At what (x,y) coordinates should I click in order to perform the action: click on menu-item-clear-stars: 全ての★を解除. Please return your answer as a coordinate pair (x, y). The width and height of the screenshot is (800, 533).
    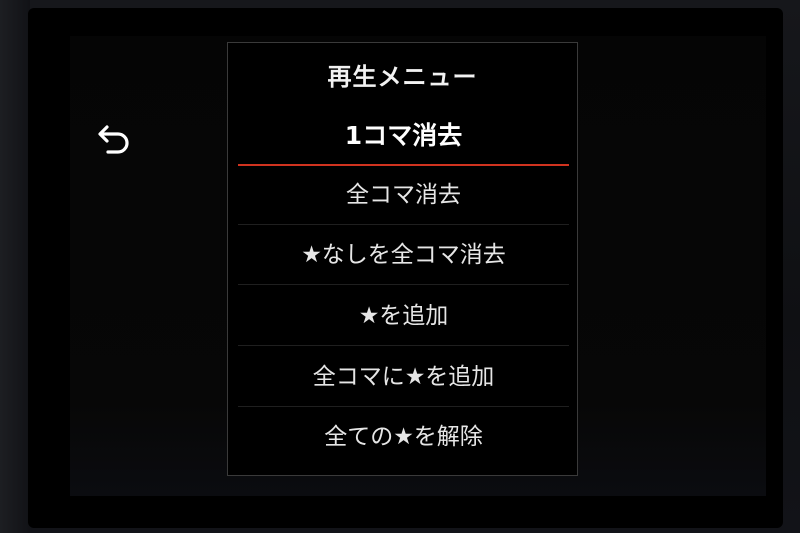
    Looking at the image, I should click on (403, 437).